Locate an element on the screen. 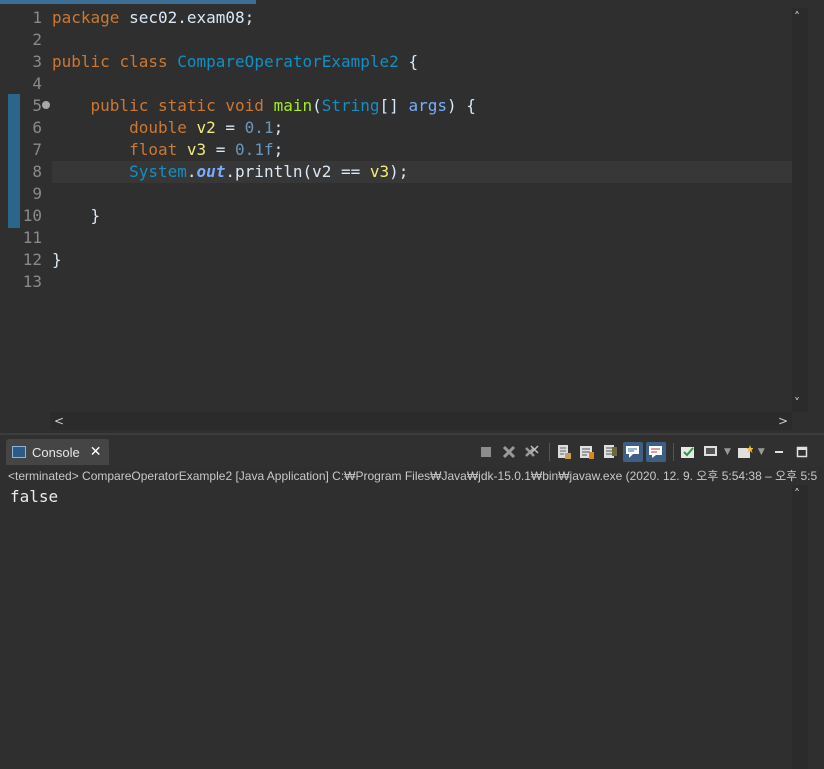 This screenshot has height=769, width=824. line-number: 9 is located at coordinates (37, 193).